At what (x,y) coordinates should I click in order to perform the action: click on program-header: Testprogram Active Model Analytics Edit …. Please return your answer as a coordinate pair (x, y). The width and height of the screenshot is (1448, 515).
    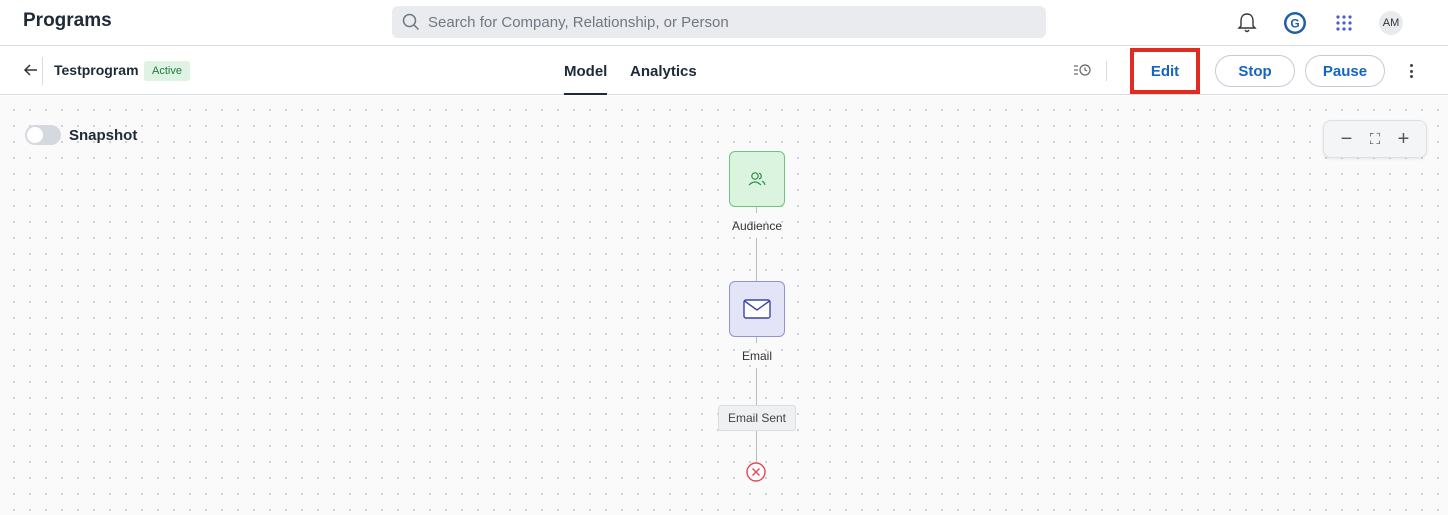
    Looking at the image, I should click on (724, 71).